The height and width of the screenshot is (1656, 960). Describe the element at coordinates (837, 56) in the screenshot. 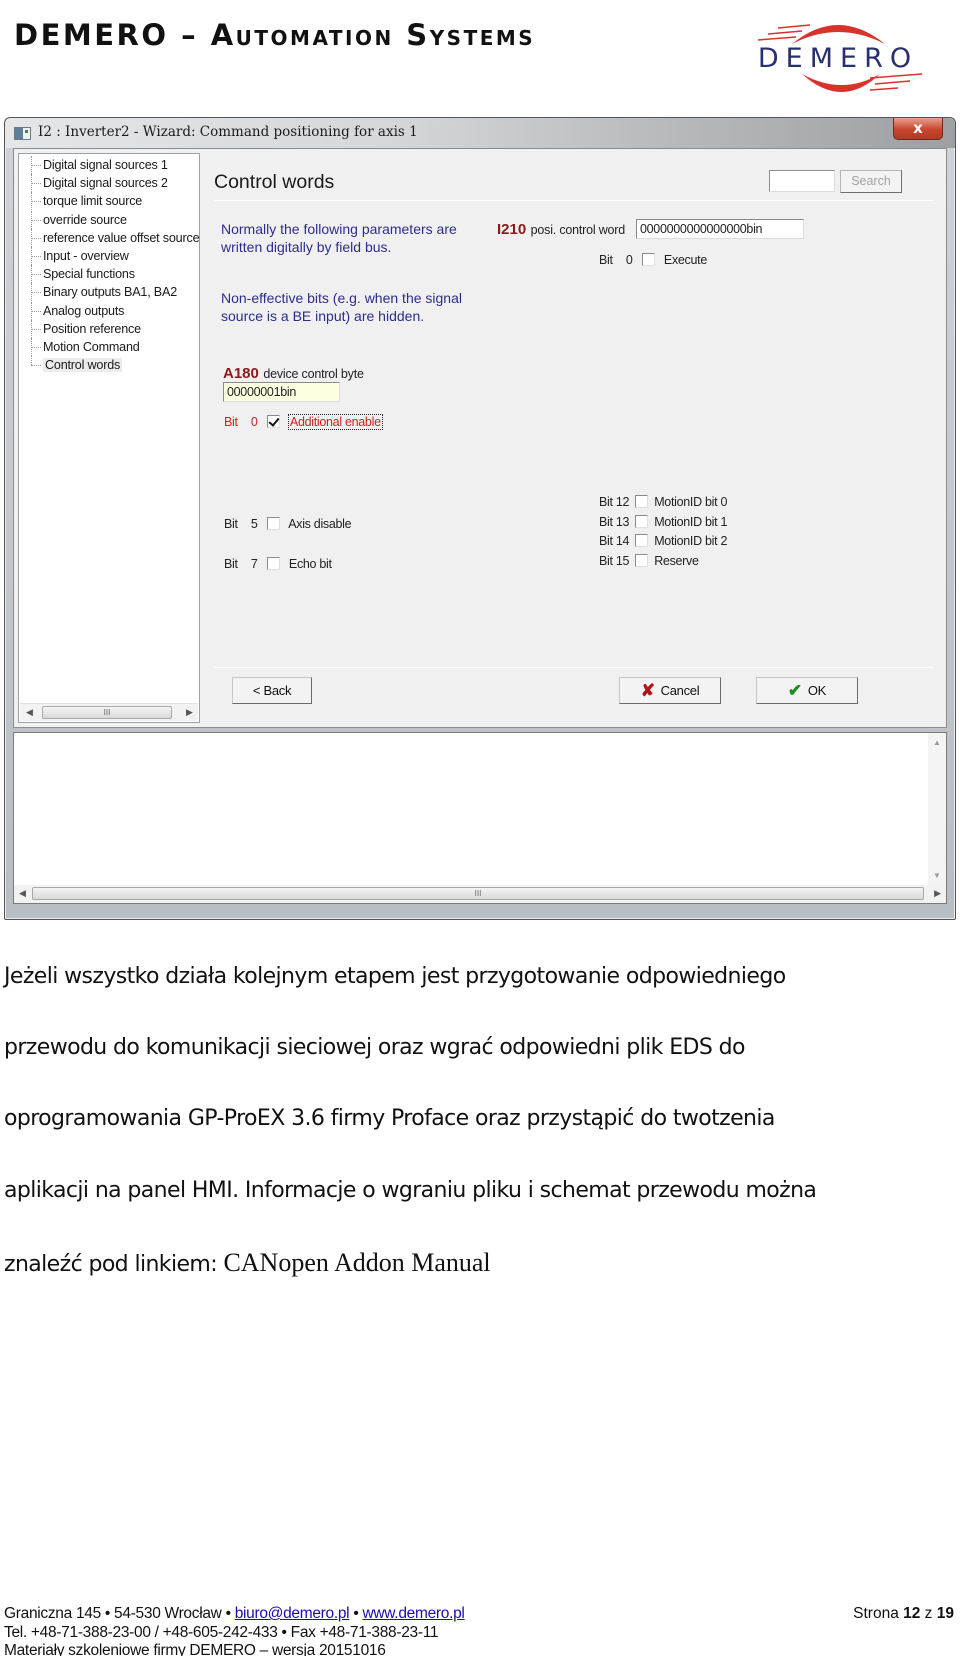

I see `demero-logo: DEMERO` at that location.